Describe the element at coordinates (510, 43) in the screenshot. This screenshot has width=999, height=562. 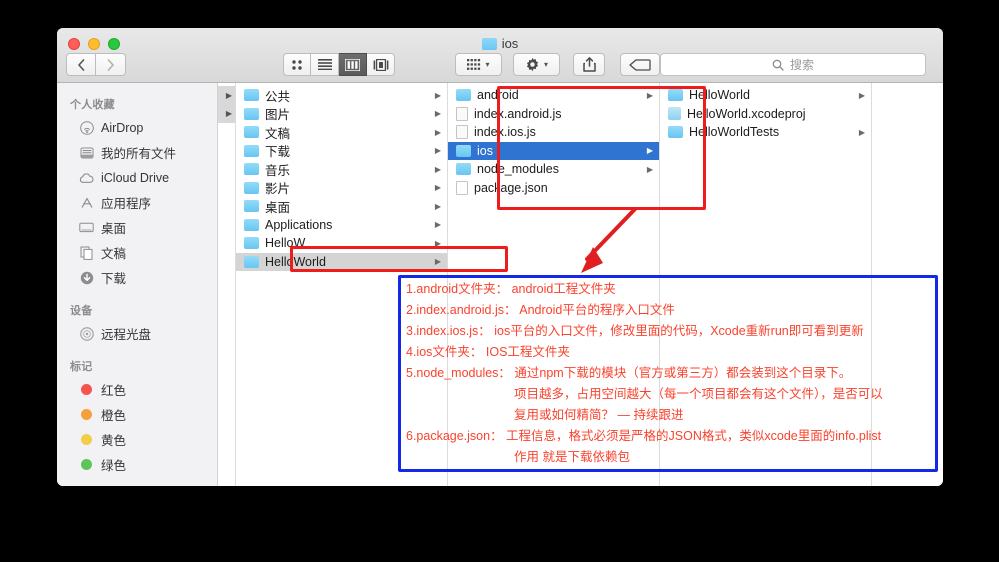
I see `window-title-text: ios` at that location.